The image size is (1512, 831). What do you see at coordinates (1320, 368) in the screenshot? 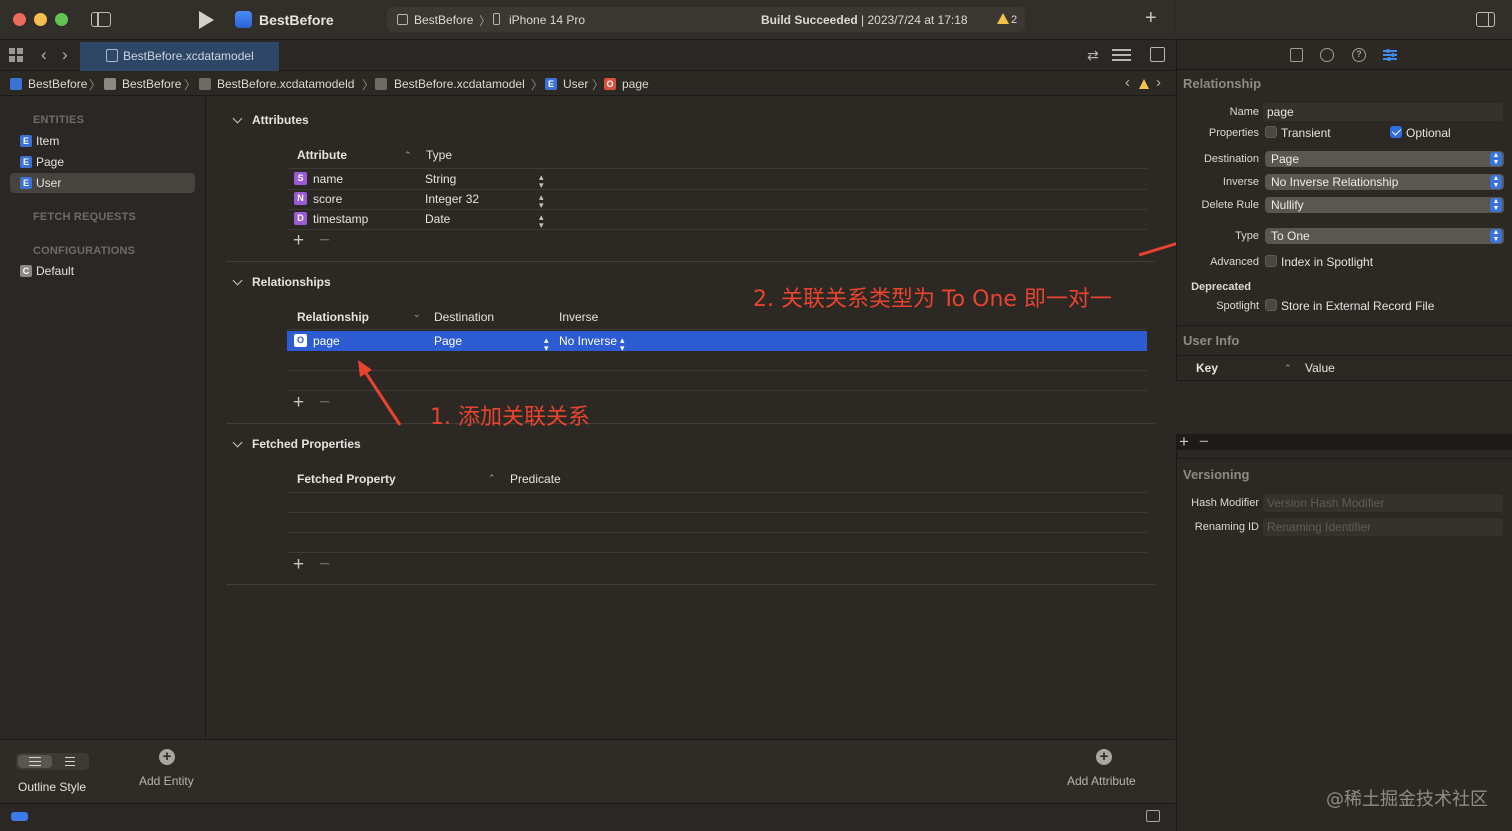
I see `value-column-header: Value` at bounding box center [1320, 368].